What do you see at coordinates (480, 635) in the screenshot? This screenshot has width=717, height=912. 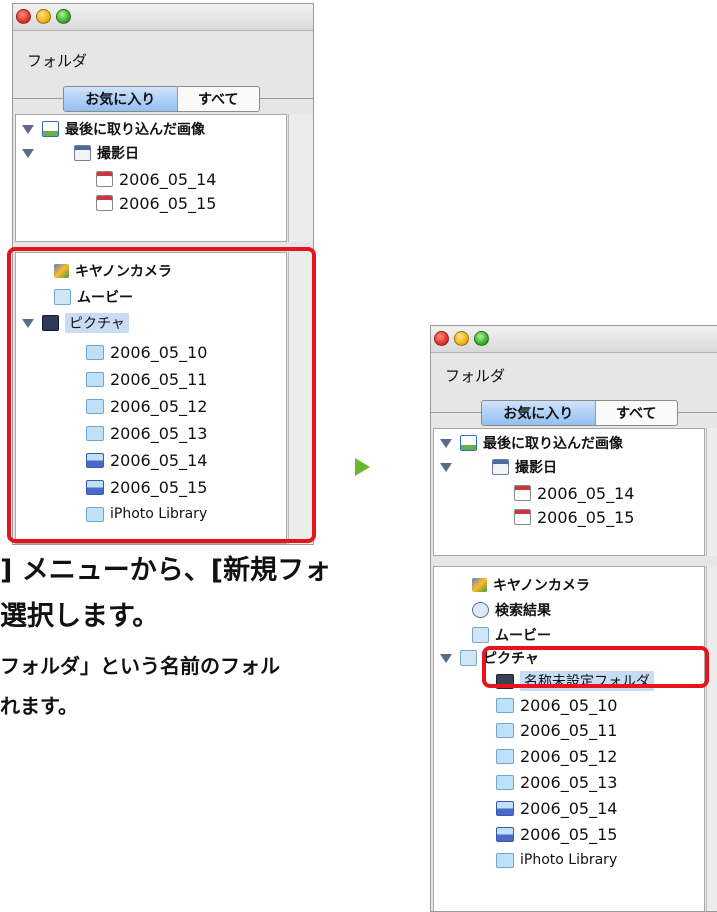 I see `movie-icon` at bounding box center [480, 635].